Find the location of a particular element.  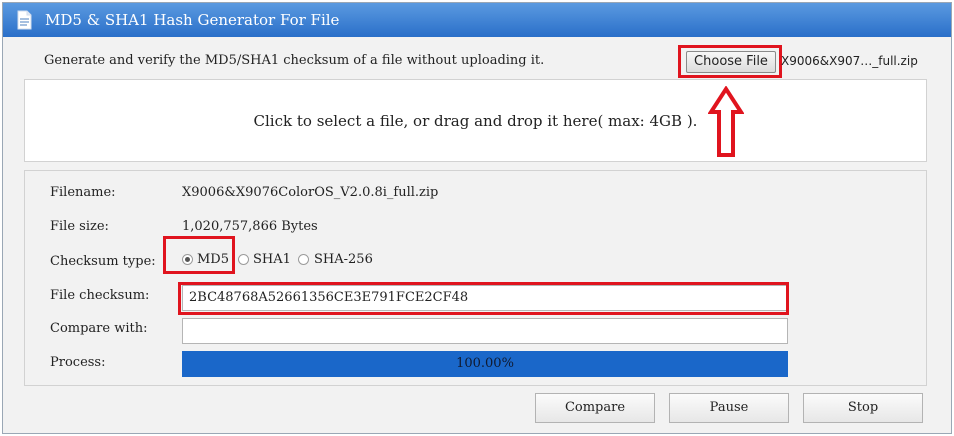

document-icon is located at coordinates (24, 20).